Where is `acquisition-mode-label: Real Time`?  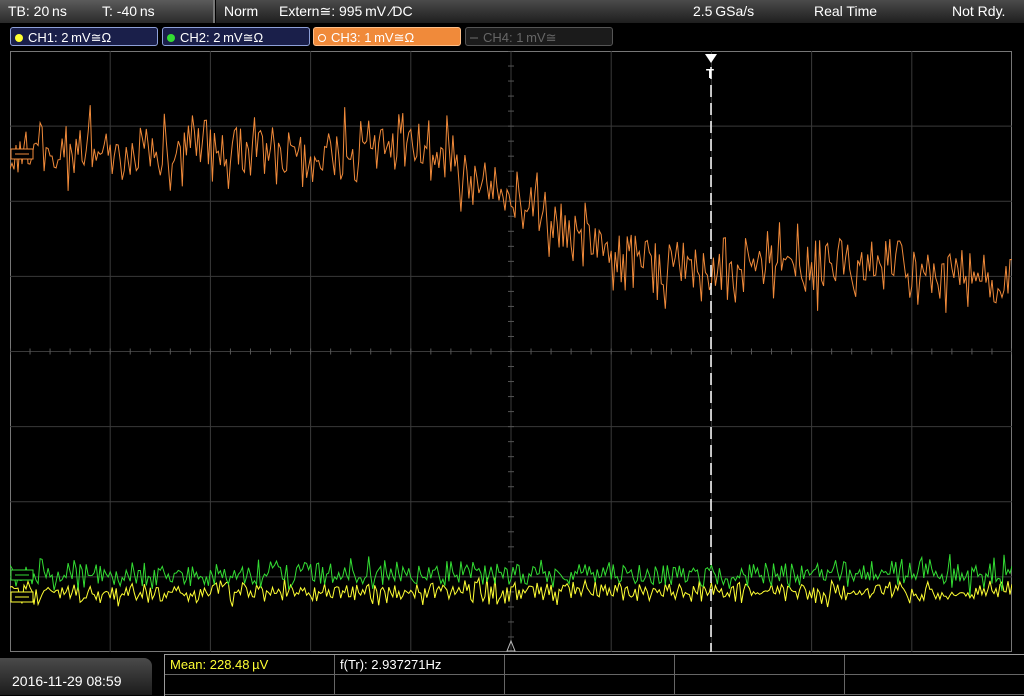 acquisition-mode-label: Real Time is located at coordinates (845, 11).